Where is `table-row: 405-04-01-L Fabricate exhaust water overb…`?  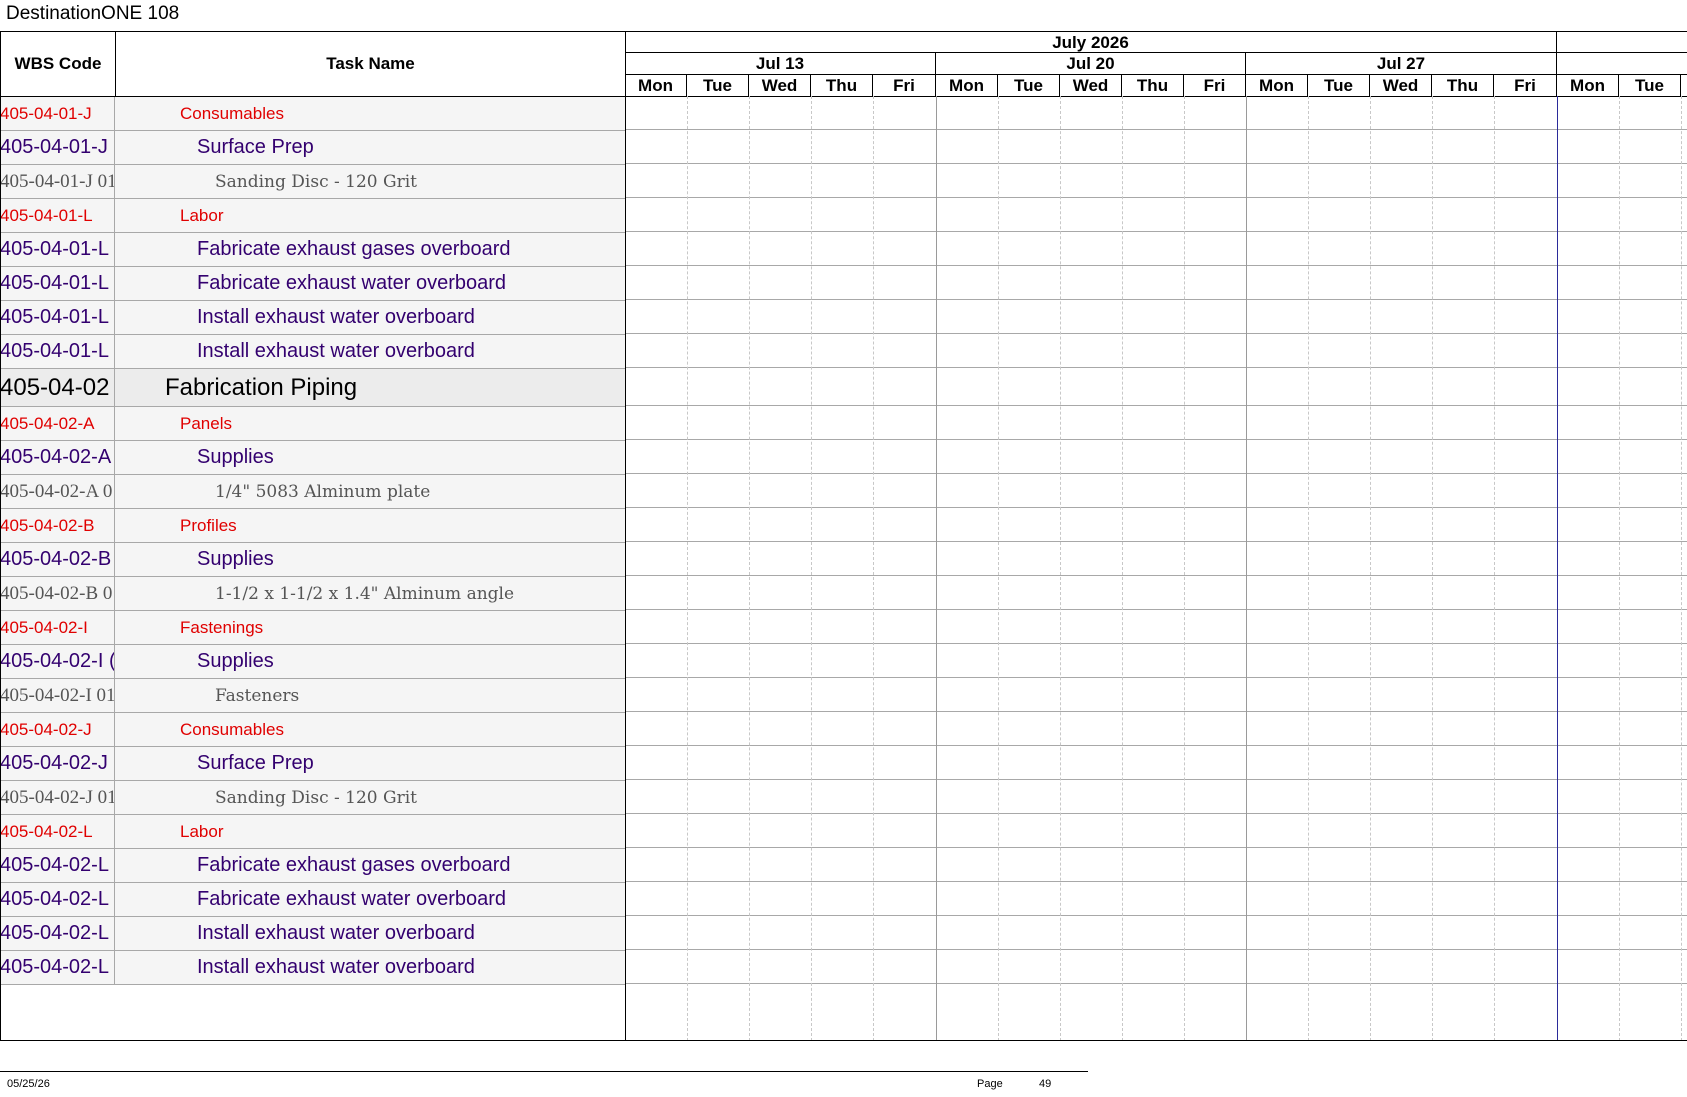 table-row: 405-04-01-L Fabricate exhaust water overb… is located at coordinates (312, 284).